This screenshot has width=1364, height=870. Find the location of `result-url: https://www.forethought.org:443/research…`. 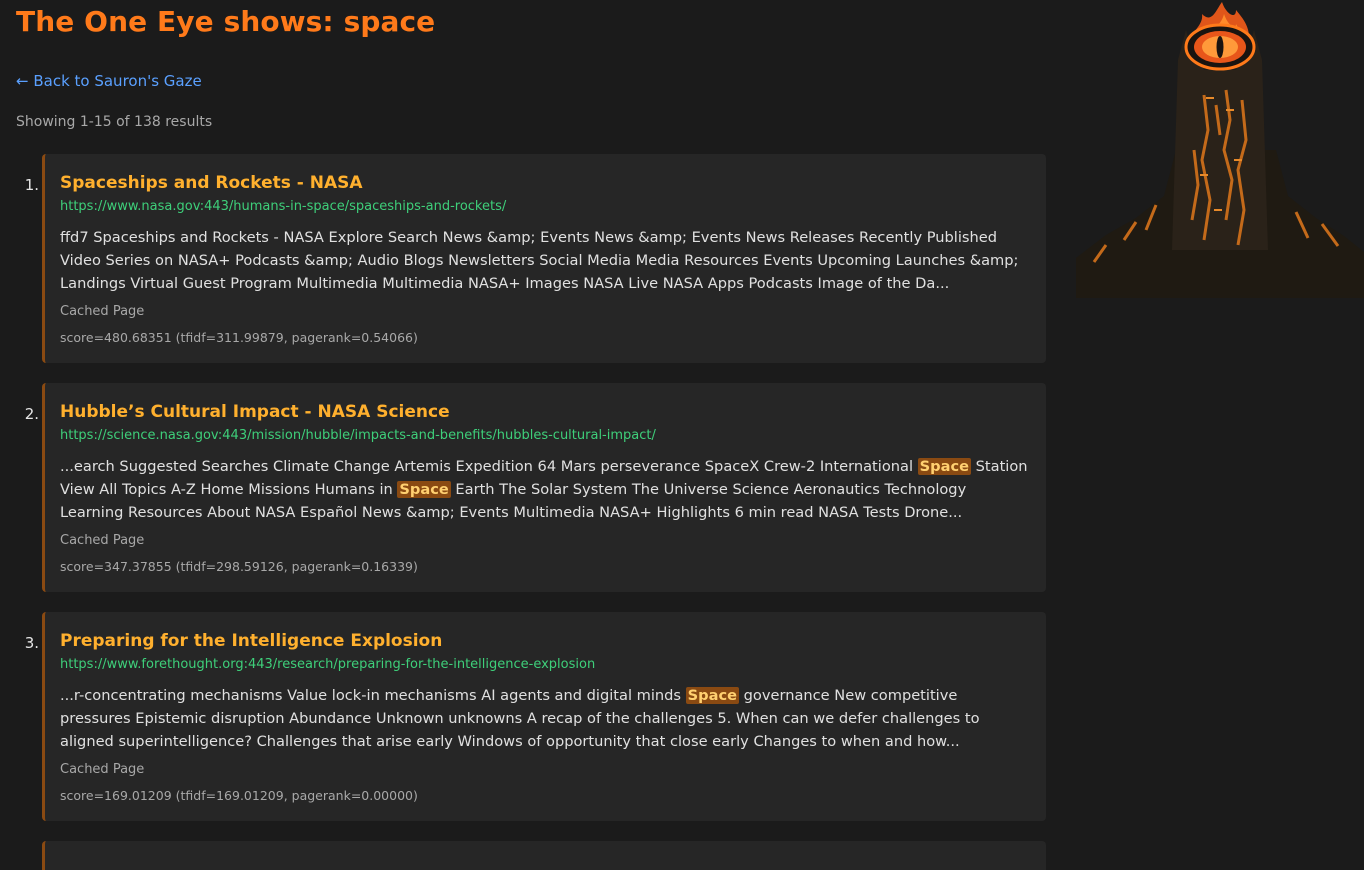

result-url: https://www.forethought.org:443/research… is located at coordinates (328, 664).